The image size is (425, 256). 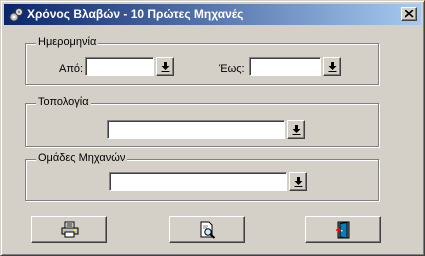 What do you see at coordinates (198, 181) in the screenshot?
I see `machine-groups-field` at bounding box center [198, 181].